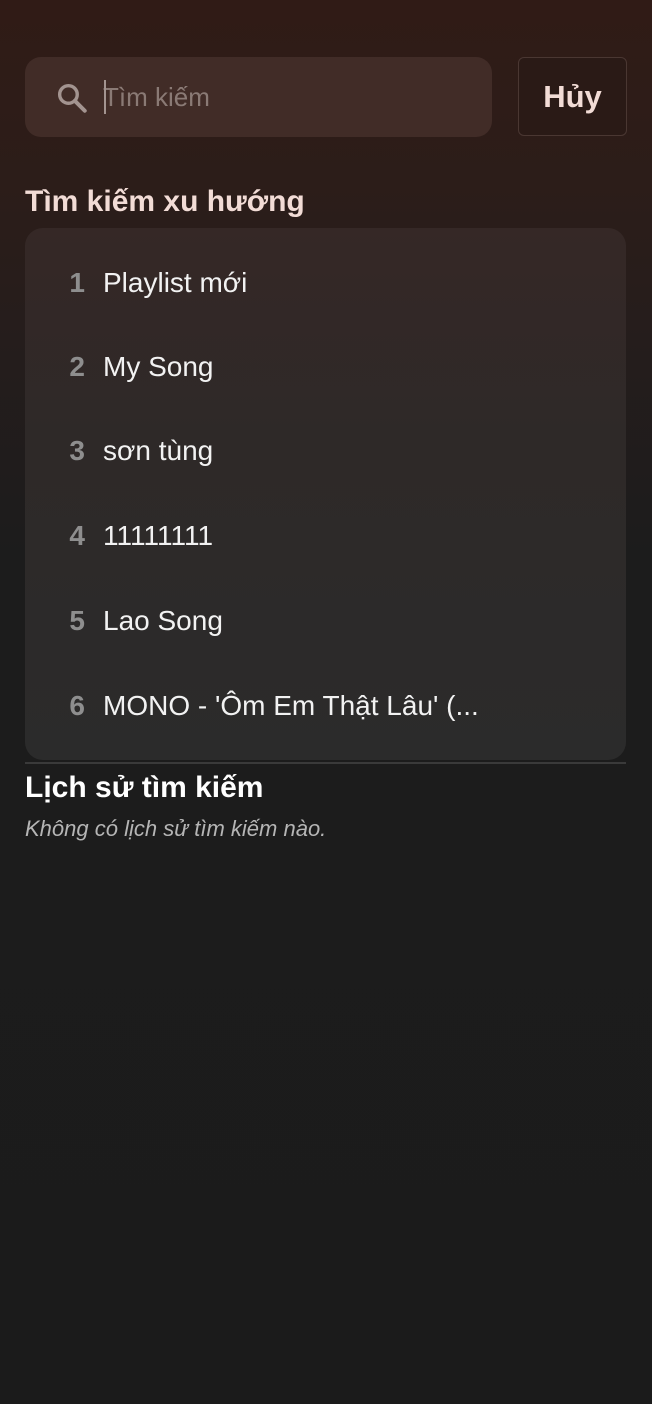 Image resolution: width=652 pixels, height=1404 pixels. I want to click on trending-rank: 1, so click(77, 282).